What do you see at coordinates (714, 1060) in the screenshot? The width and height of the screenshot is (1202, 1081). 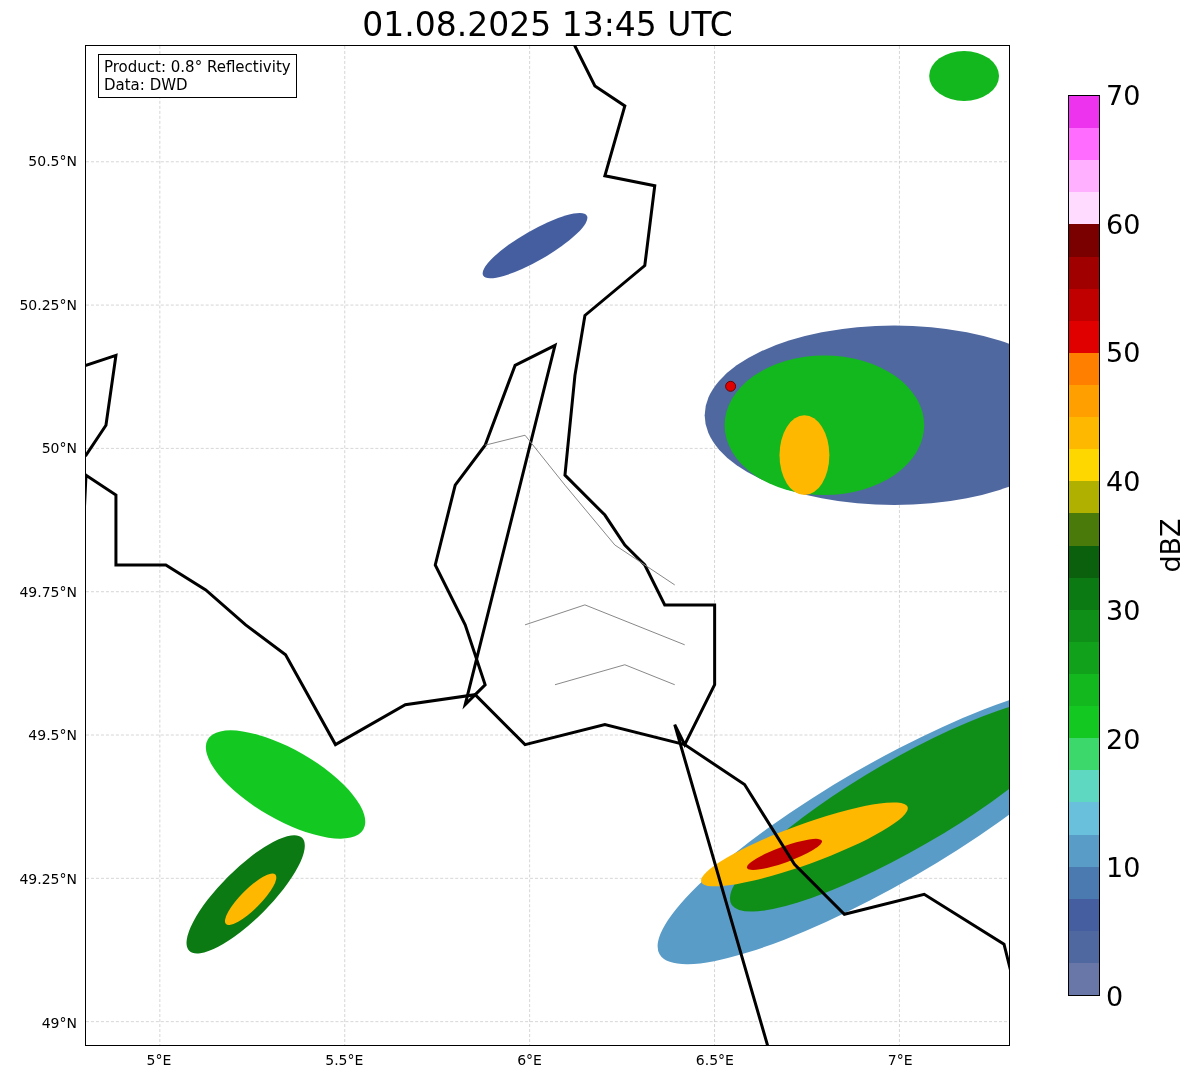 I see `longitude-label: 6.5°E` at bounding box center [714, 1060].